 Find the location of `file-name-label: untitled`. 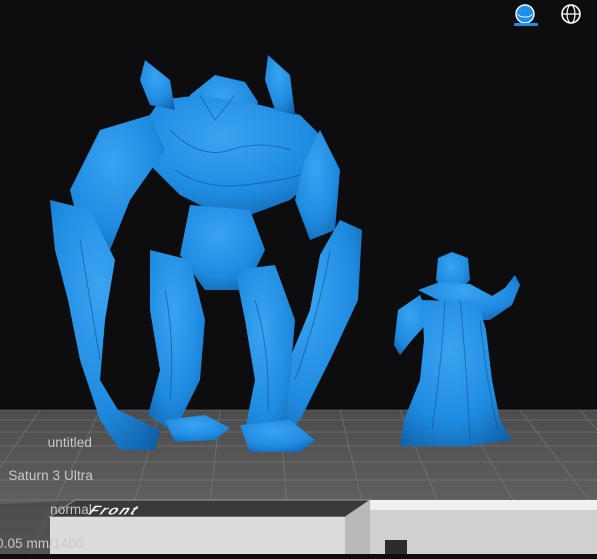

file-name-label: untitled is located at coordinates (69, 442).